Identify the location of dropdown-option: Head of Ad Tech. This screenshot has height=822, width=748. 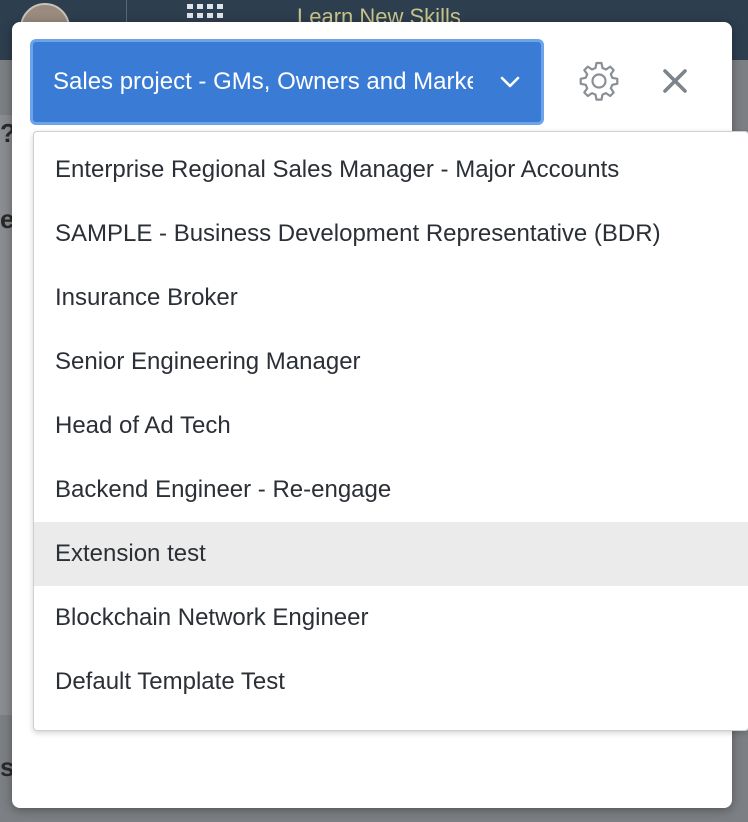
(391, 426).